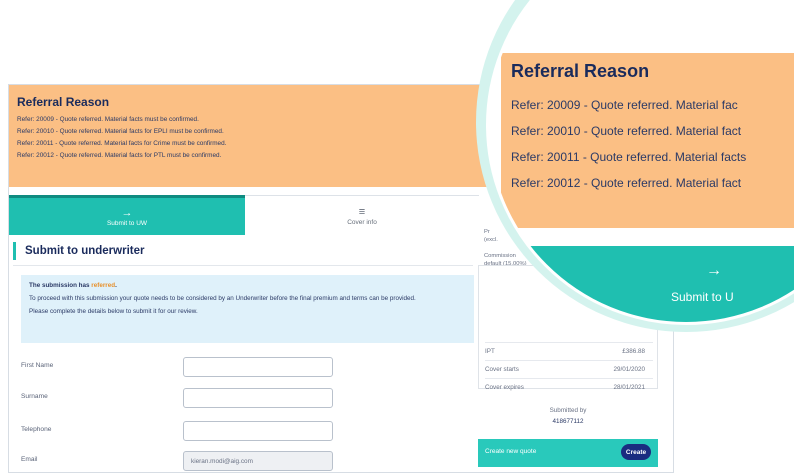 The height and width of the screenshot is (473, 794). Describe the element at coordinates (569, 387) in the screenshot. I see `cover-expires-row: Cover expires 28/01/2021` at that location.